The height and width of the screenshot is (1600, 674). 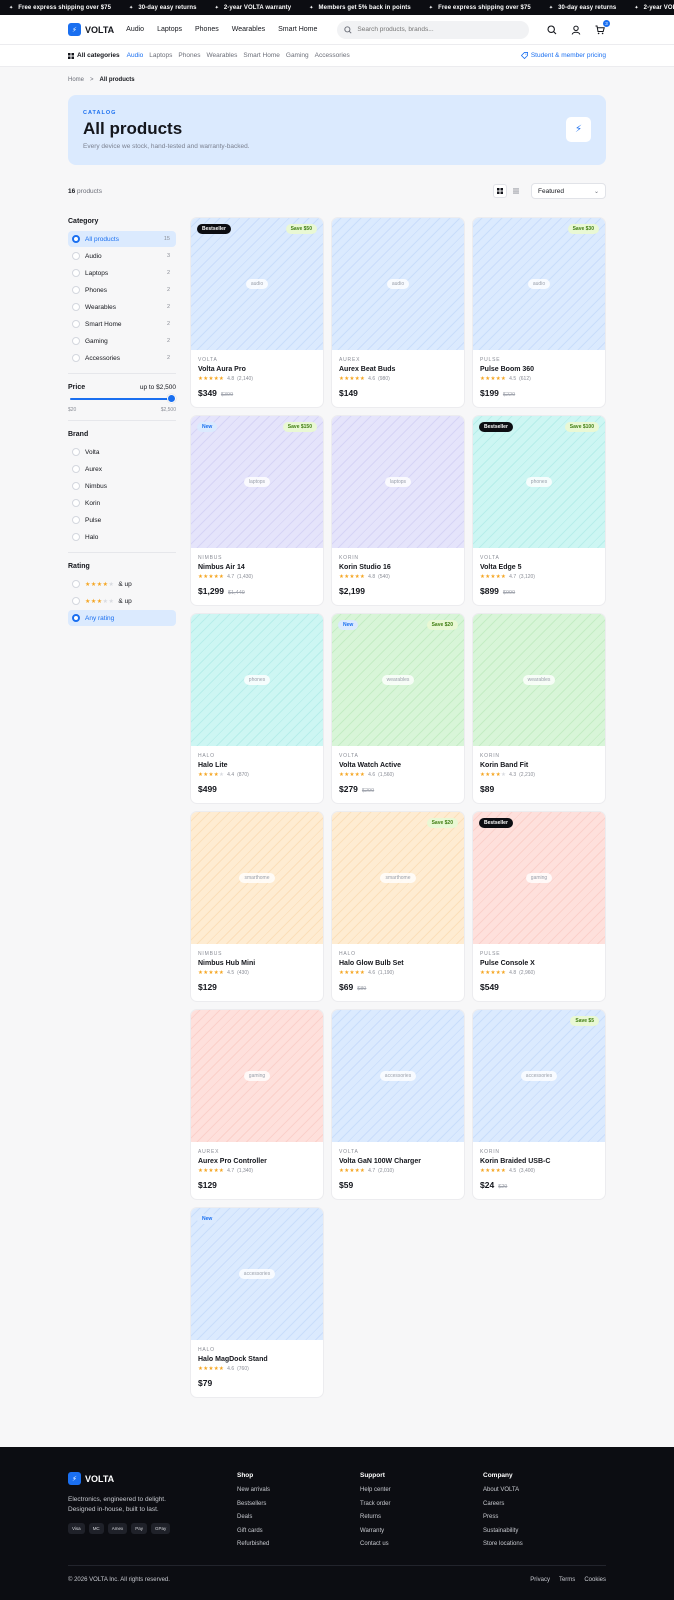 What do you see at coordinates (539, 284) in the screenshot?
I see `product-image: audio Save $30` at bounding box center [539, 284].